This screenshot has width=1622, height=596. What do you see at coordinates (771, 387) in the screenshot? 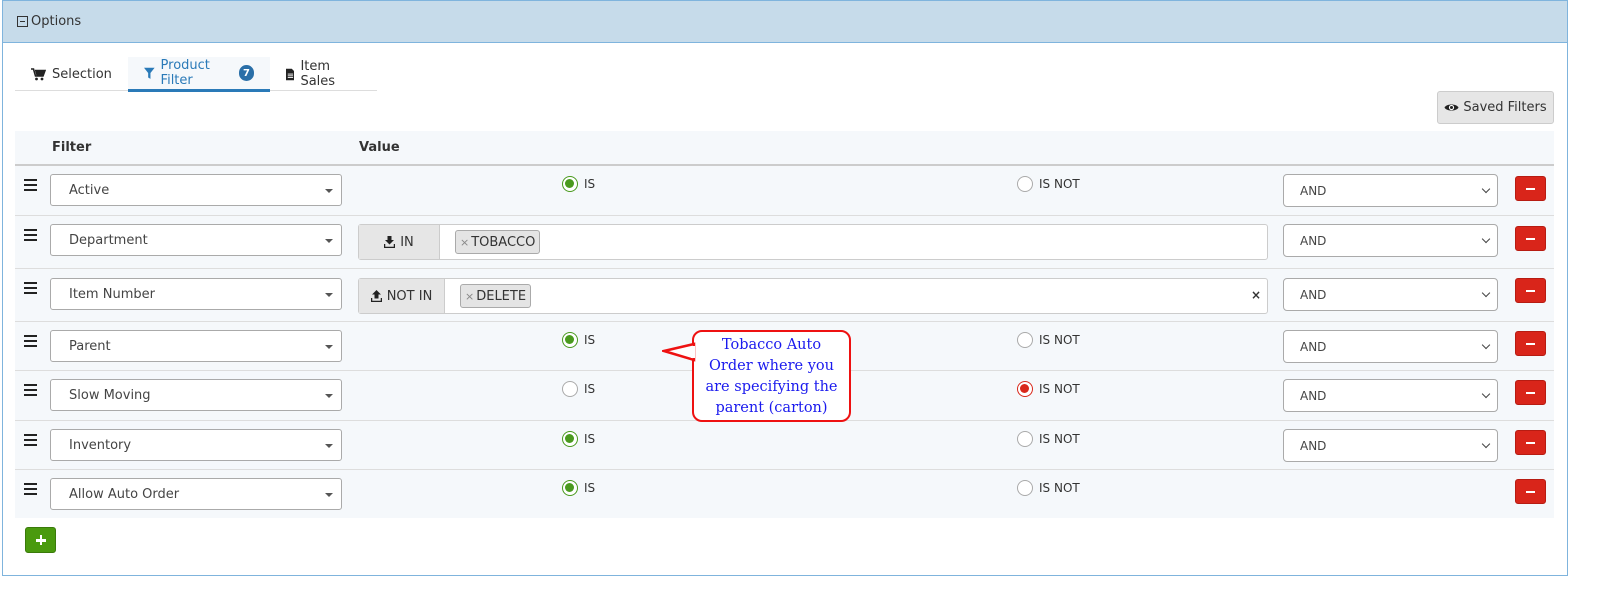
I see `callout-line: are specifying the` at bounding box center [771, 387].